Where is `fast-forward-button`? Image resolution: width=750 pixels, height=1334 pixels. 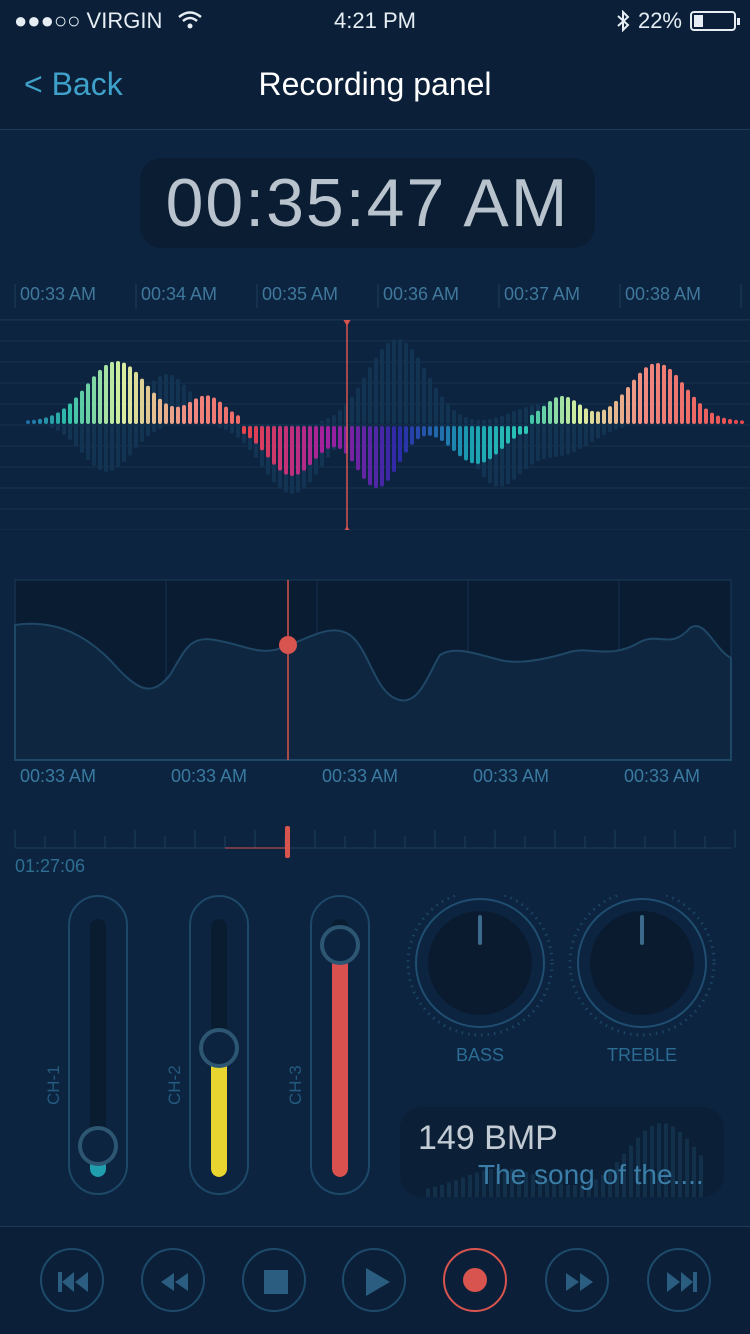
fast-forward-button is located at coordinates (577, 1280).